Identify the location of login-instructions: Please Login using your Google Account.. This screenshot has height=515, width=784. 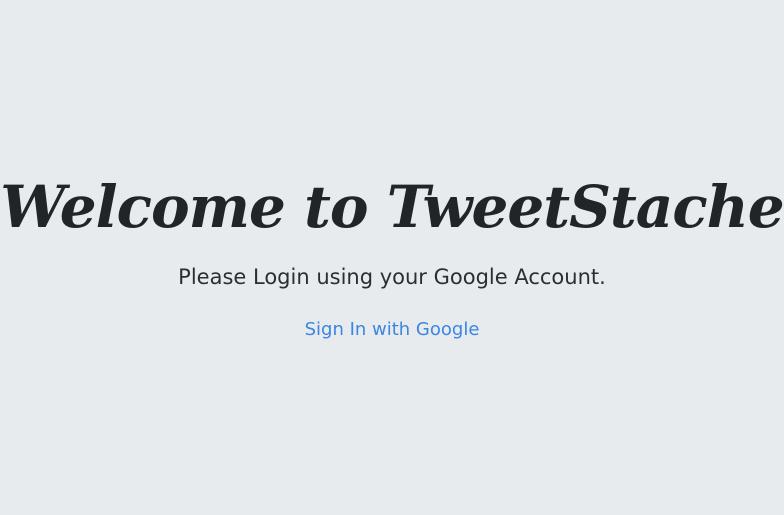
(392, 277).